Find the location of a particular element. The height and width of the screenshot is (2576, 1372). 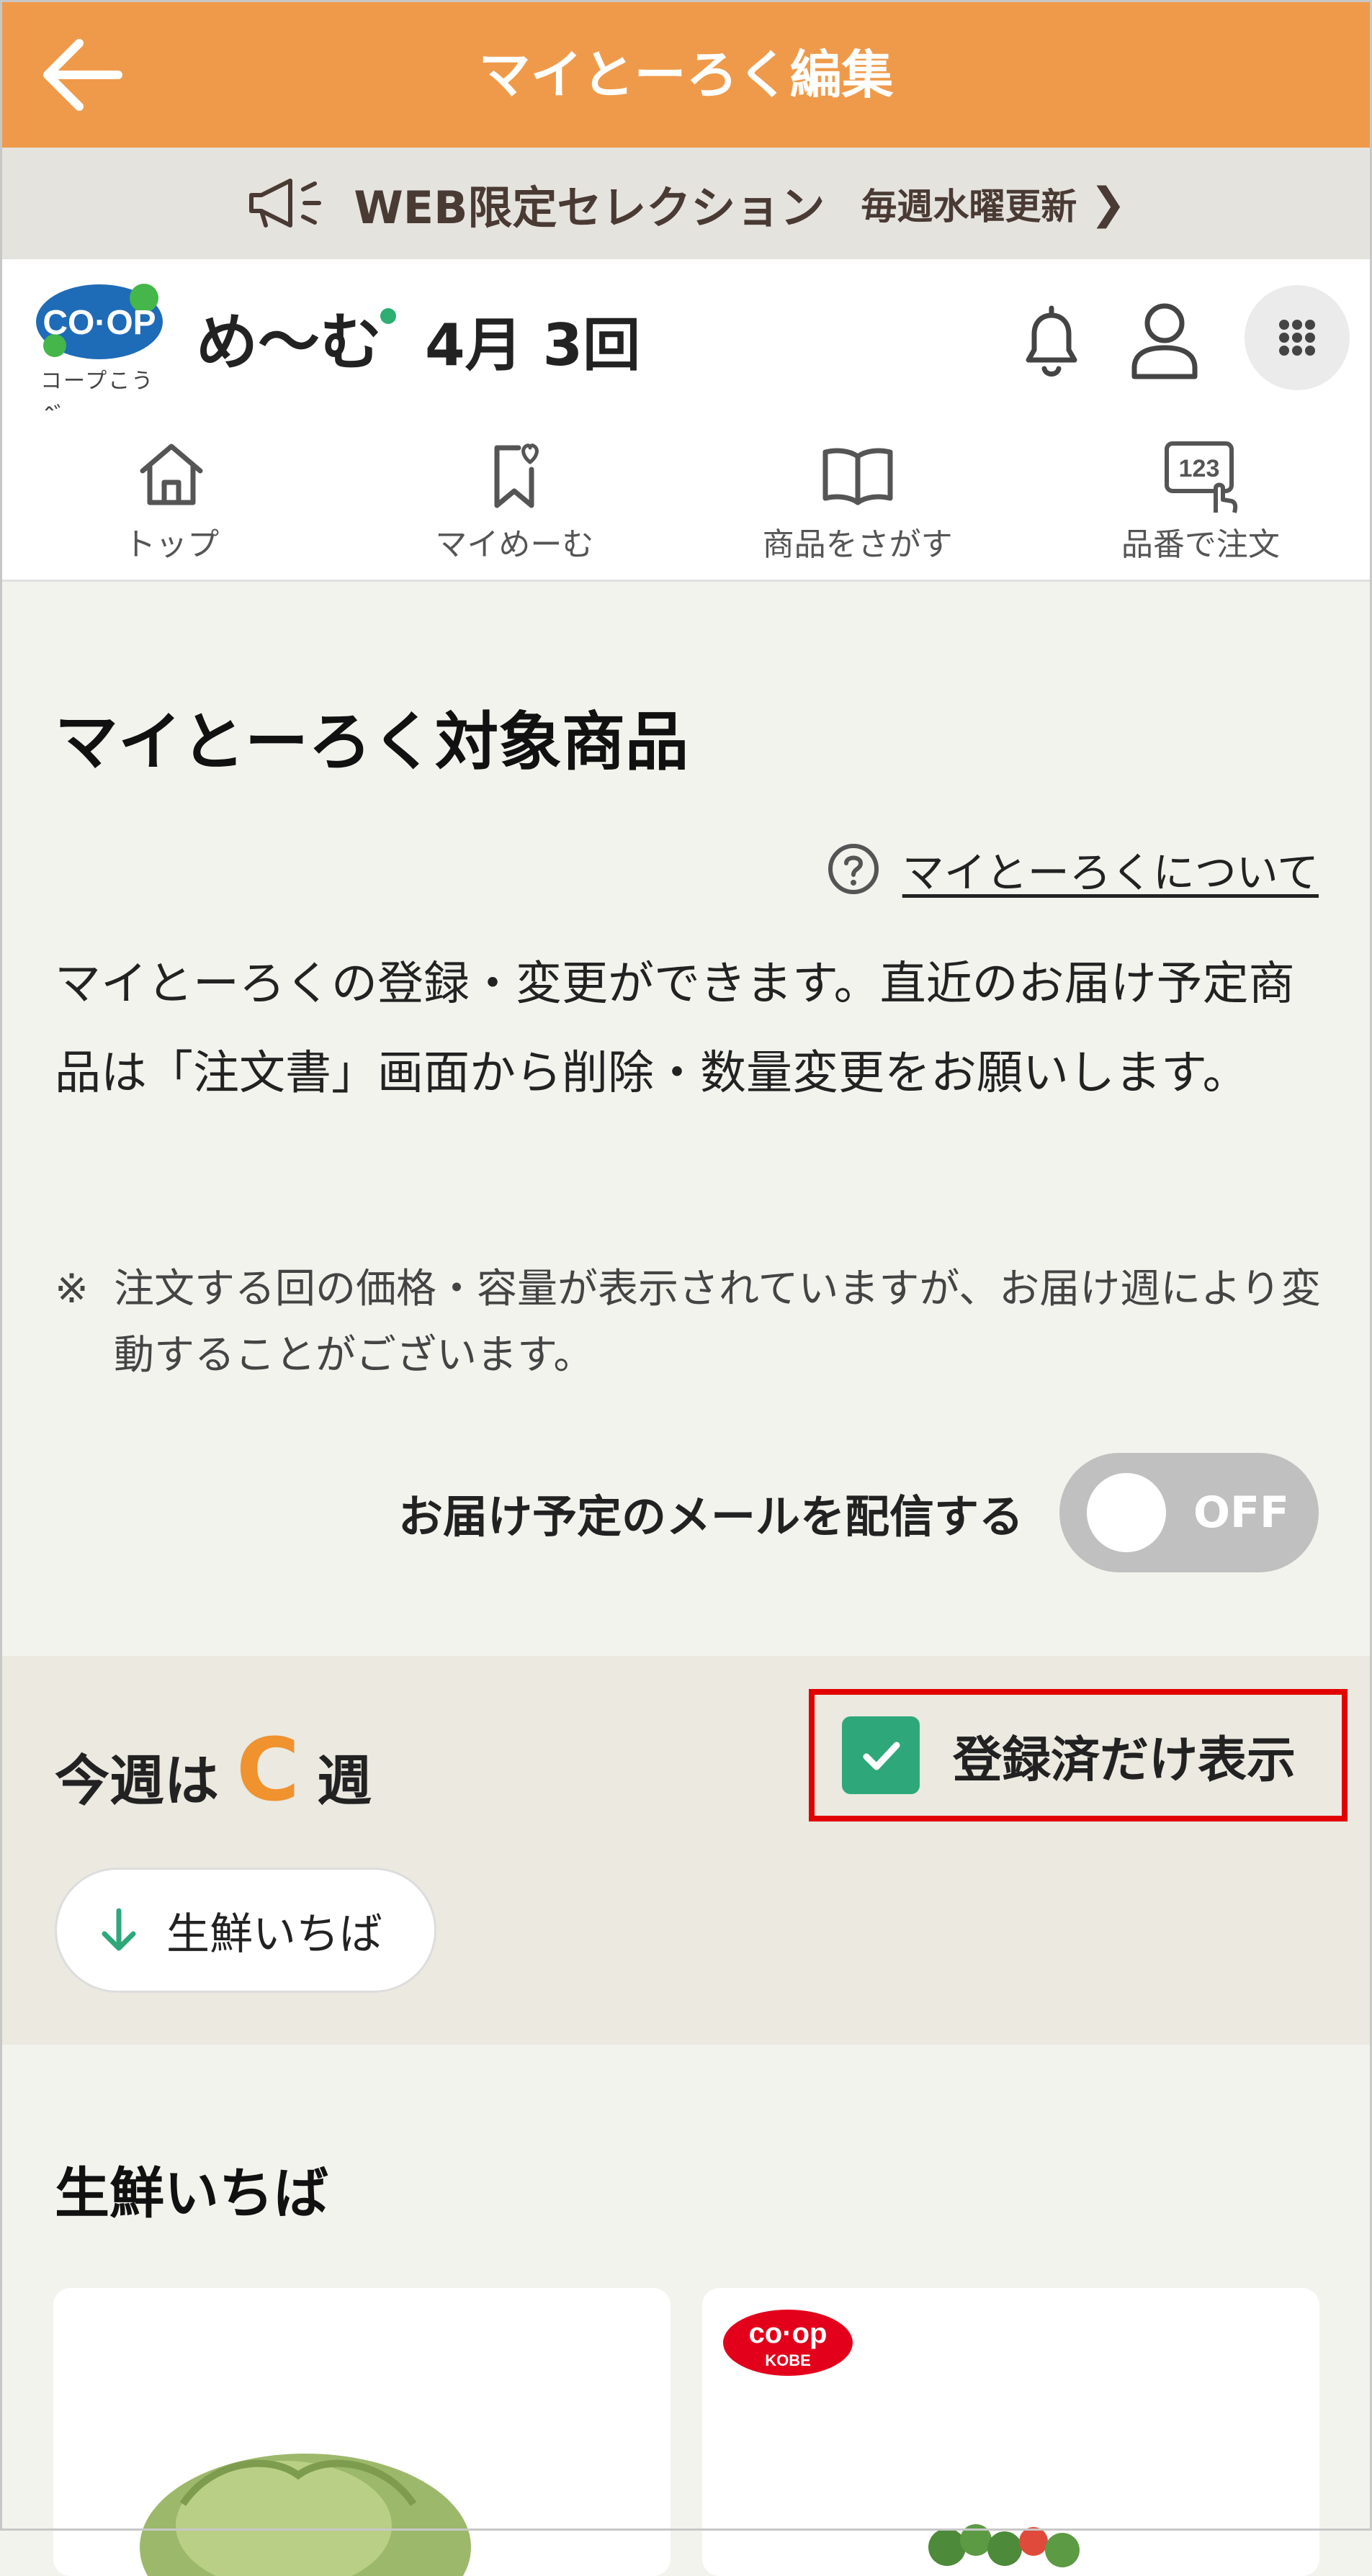

nav-item-my-meemu: マイめーむ is located at coordinates (514, 495).